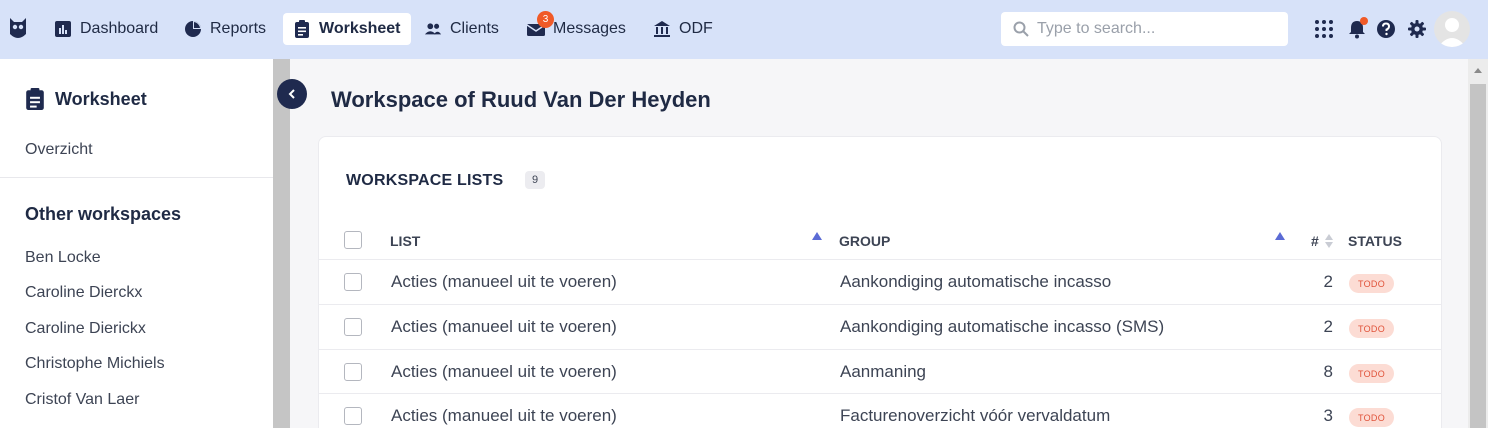 The image size is (1488, 428). Describe the element at coordinates (353, 240) in the screenshot. I see `select-all-checkbox` at that location.